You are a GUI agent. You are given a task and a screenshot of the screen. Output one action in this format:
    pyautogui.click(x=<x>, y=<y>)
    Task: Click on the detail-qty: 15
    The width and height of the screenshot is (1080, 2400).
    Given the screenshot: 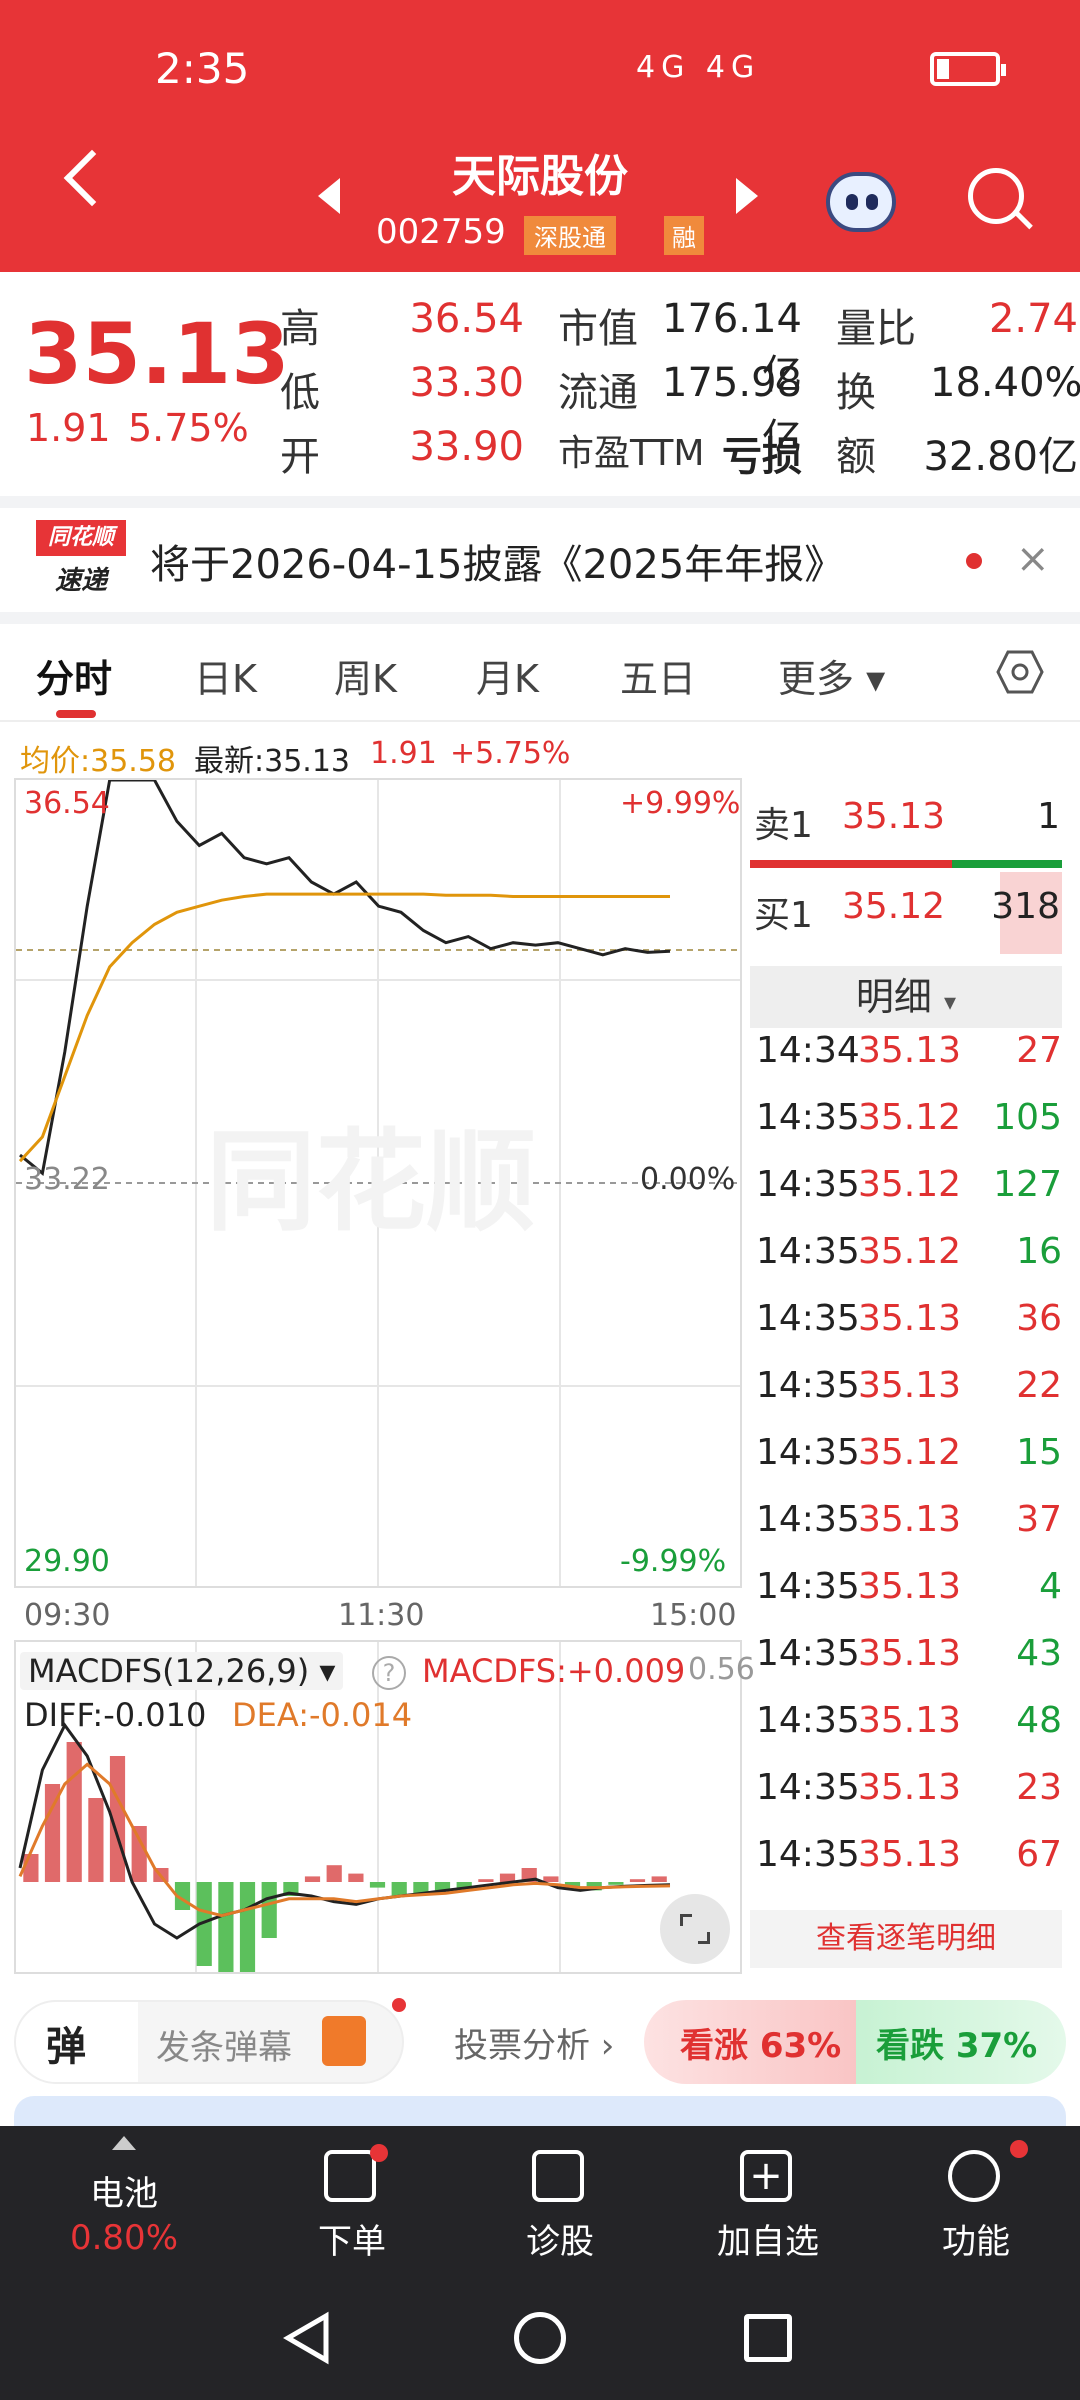 What is the action you would take?
    pyautogui.click(x=1039, y=1452)
    